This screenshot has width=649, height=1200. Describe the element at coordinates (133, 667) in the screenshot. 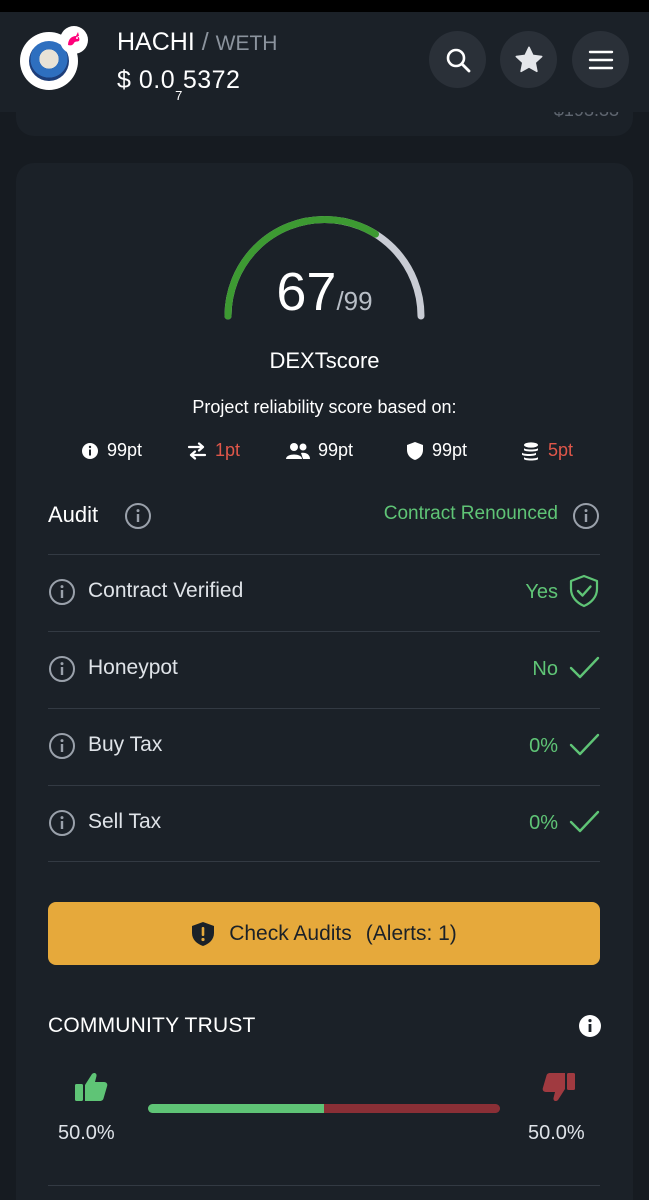

I see `honeypot-label: Honeypot` at that location.